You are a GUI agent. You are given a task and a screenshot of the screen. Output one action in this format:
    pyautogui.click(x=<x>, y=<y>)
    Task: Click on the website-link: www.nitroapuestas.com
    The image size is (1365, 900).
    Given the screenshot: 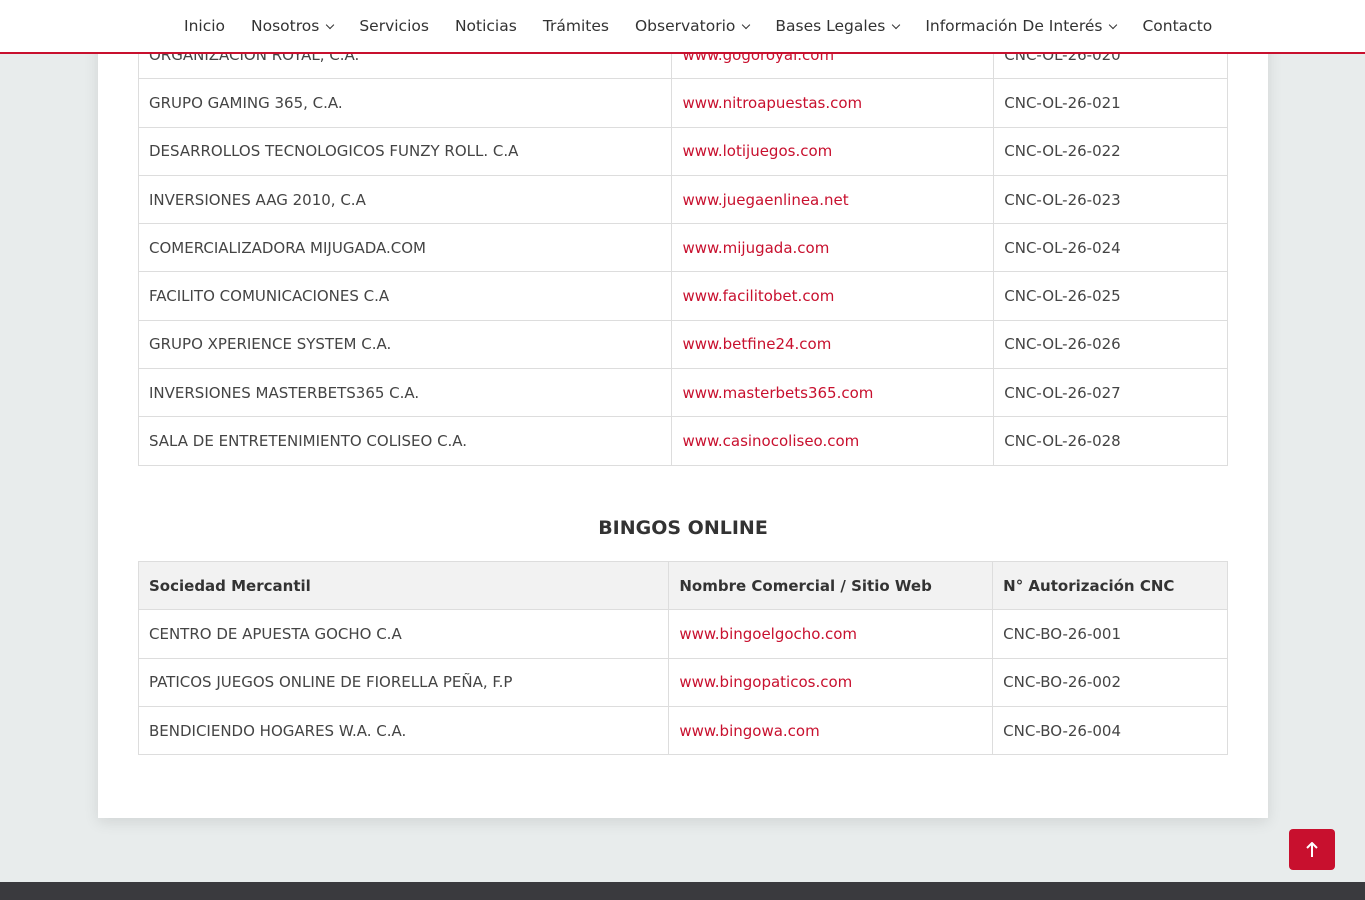 What is the action you would take?
    pyautogui.click(x=772, y=103)
    